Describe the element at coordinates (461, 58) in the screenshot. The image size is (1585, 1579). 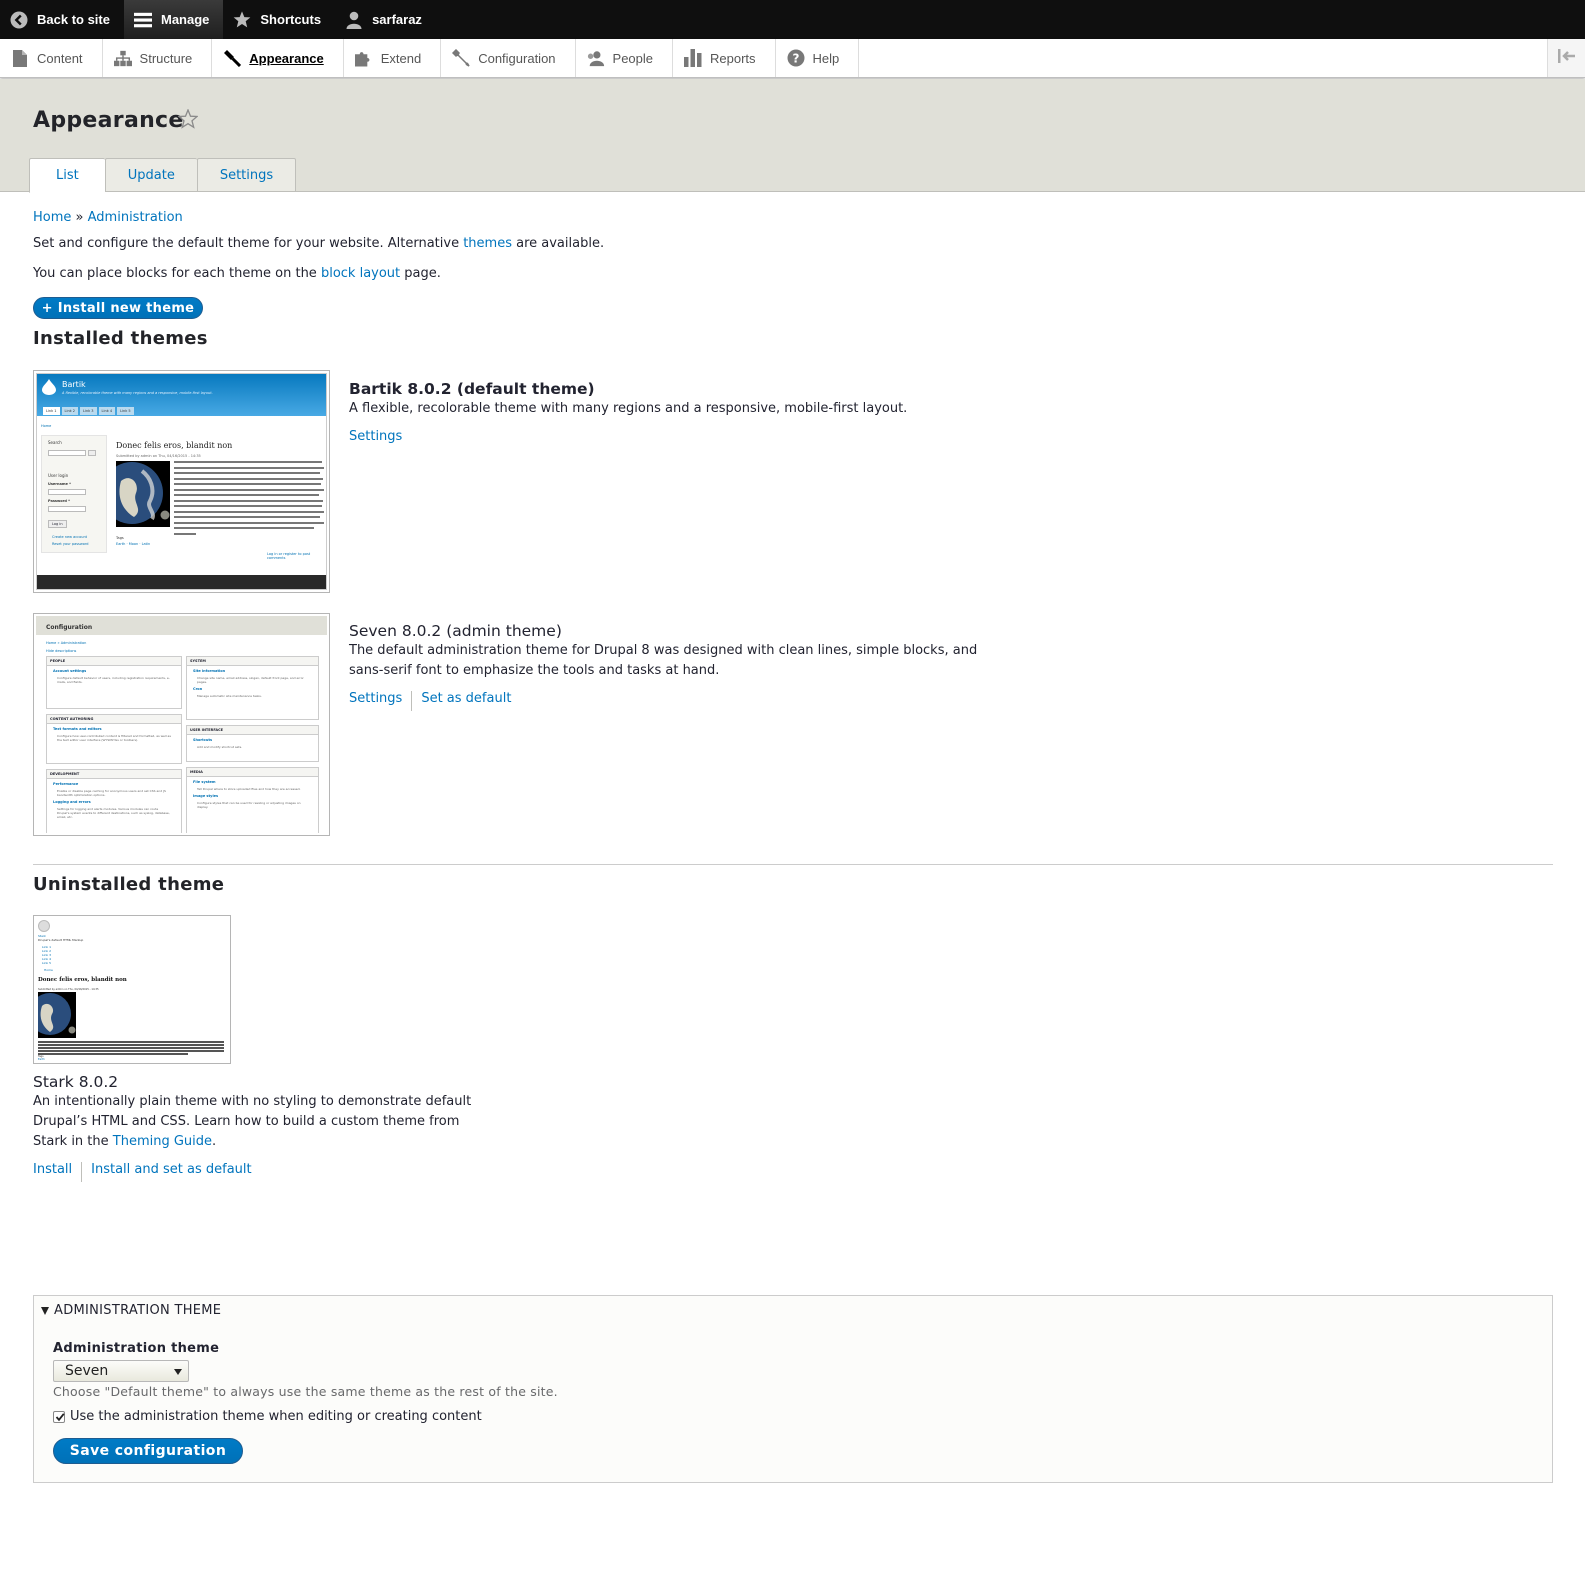
I see `wrench-icon` at that location.